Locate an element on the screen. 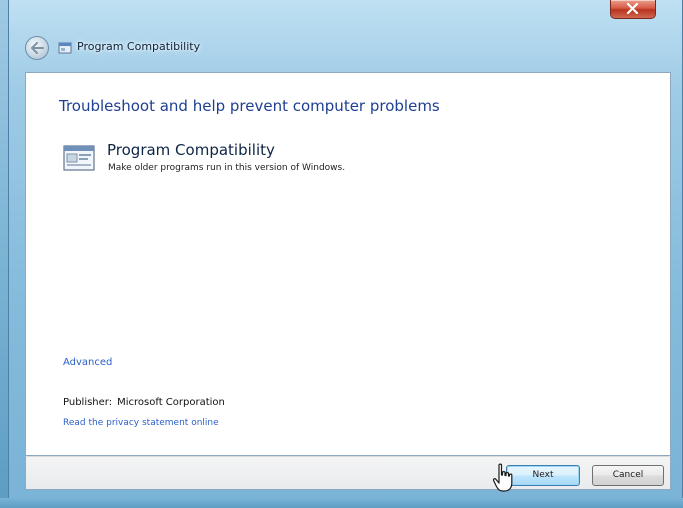  program-title: Program Compatibility is located at coordinates (191, 150).